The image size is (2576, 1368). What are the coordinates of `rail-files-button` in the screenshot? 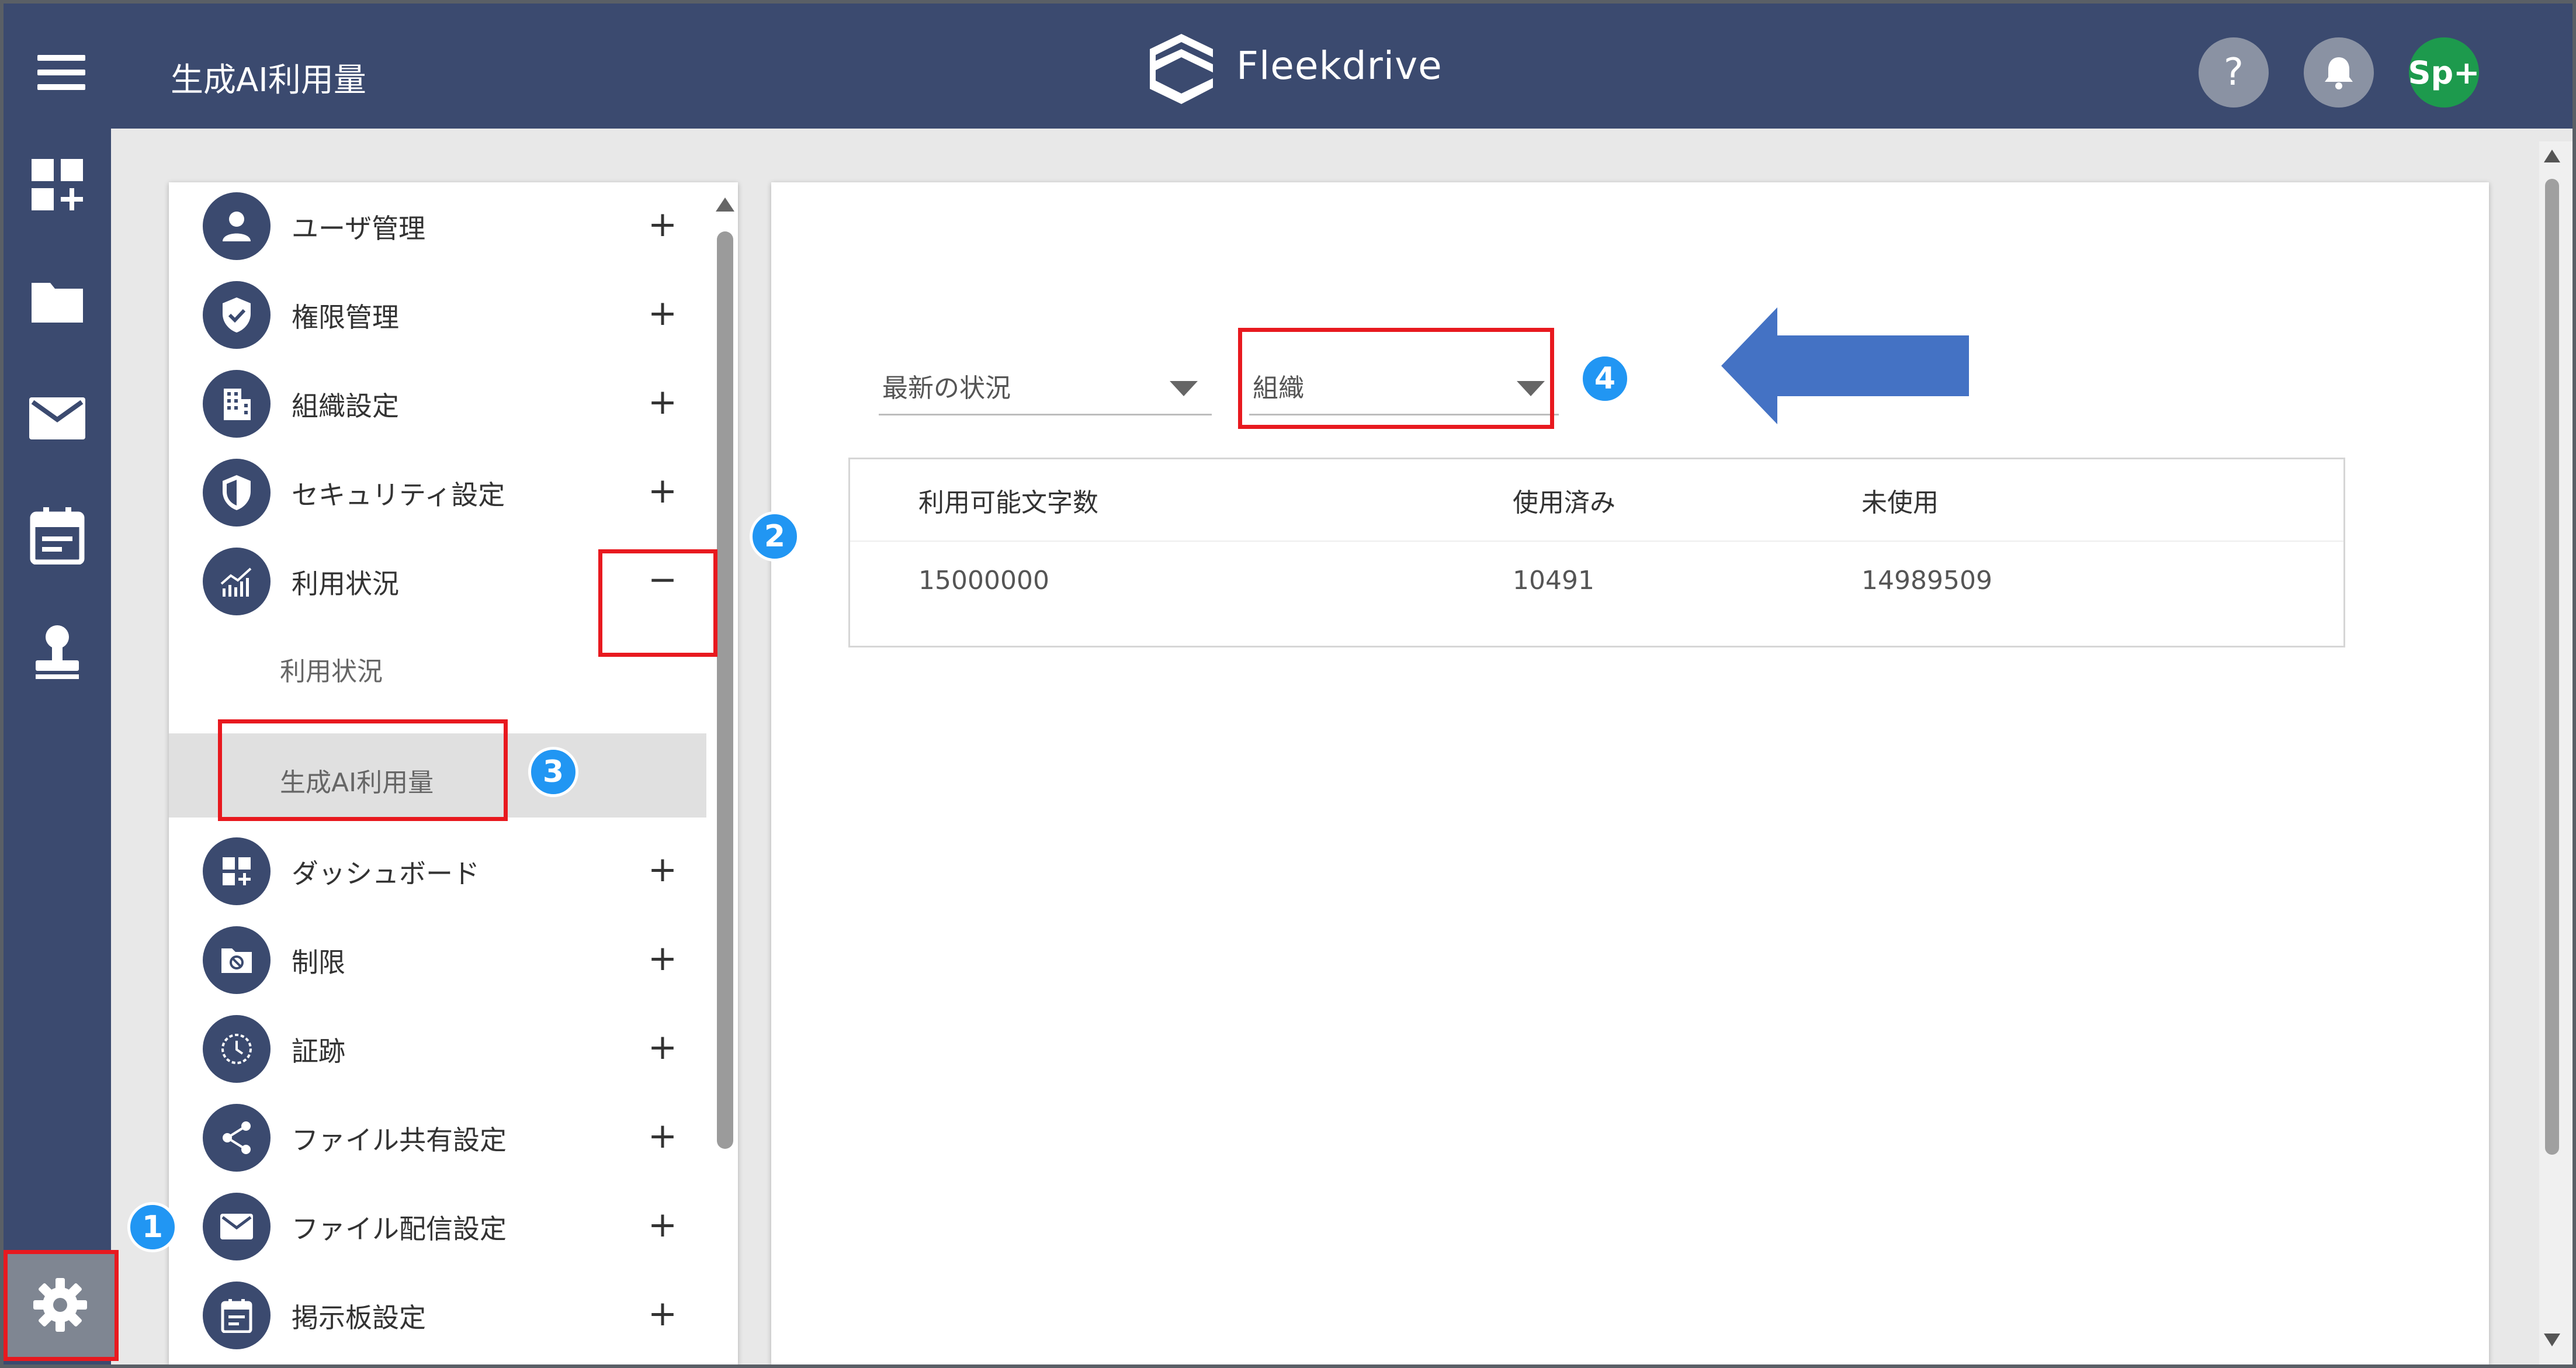 It's located at (57, 301).